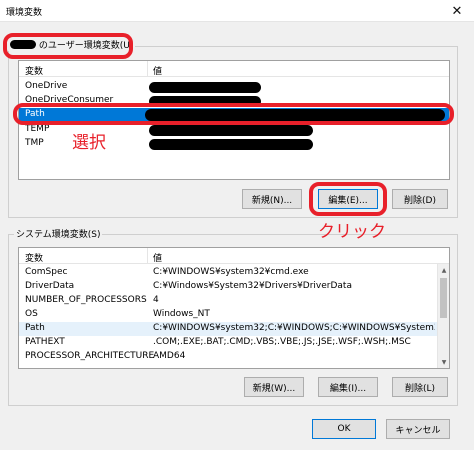 This screenshot has width=474, height=450. What do you see at coordinates (443, 362) in the screenshot?
I see `scroll-down-arrow-icon: ▼` at bounding box center [443, 362].